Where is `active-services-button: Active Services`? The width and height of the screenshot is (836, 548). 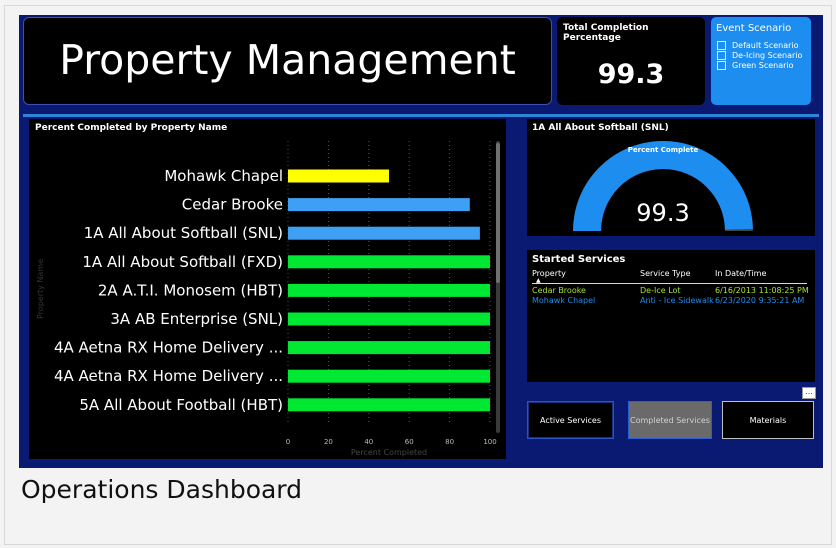
active-services-button: Active Services is located at coordinates (570, 420).